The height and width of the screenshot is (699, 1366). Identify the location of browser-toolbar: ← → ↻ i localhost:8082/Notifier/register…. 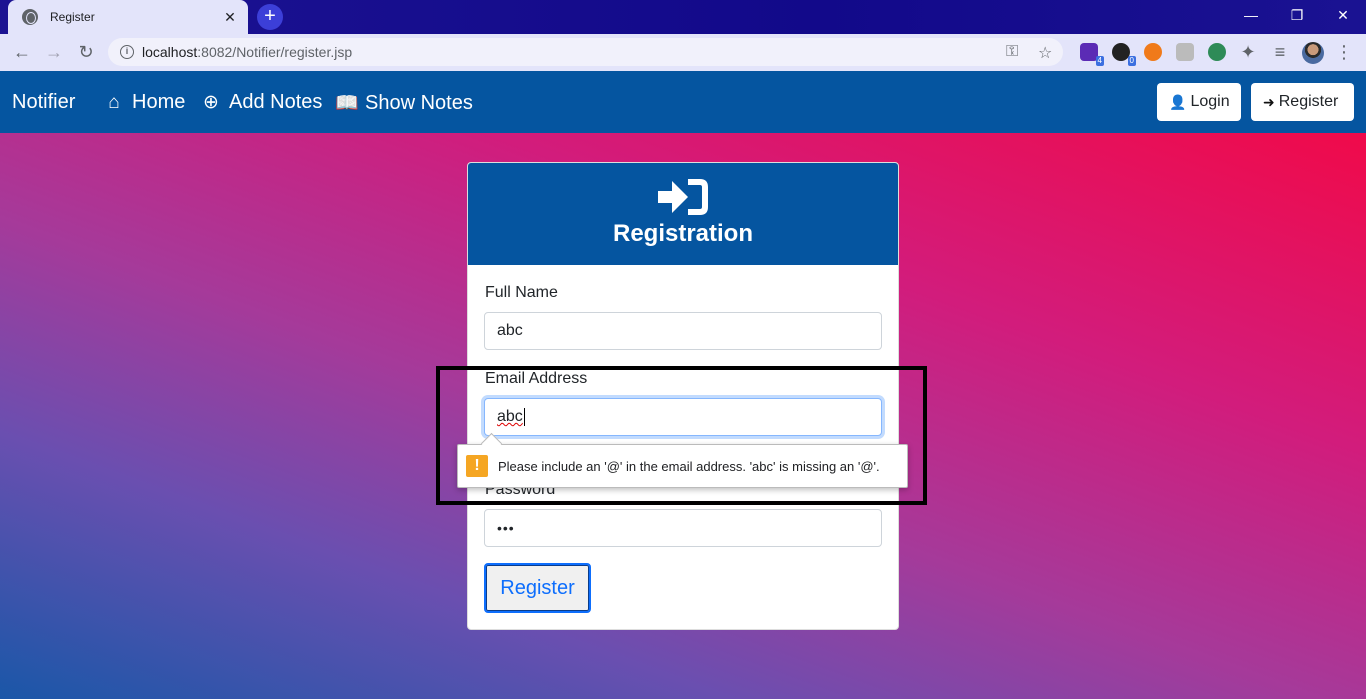
(683, 52).